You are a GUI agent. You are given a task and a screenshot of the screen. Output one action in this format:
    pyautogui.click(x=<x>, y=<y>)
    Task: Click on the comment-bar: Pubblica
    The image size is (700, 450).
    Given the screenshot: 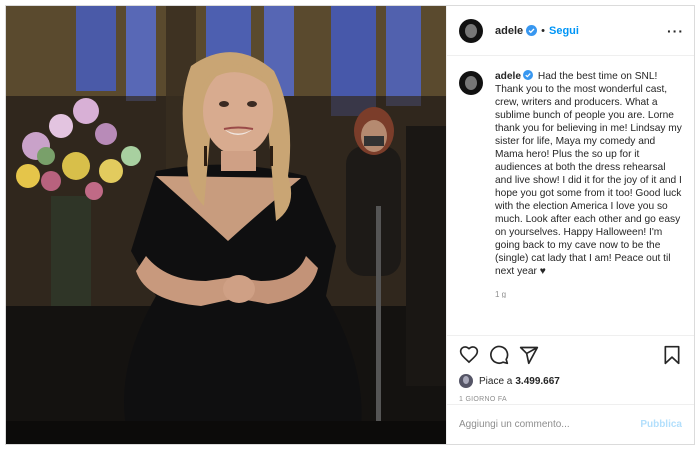 What is the action you would take?
    pyautogui.click(x=570, y=424)
    